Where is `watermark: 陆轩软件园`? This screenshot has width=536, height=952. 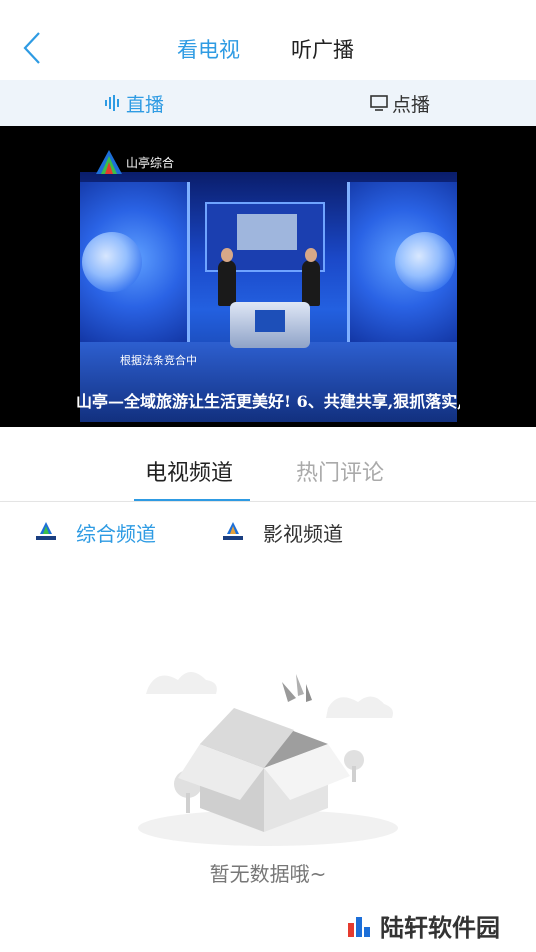 watermark: 陆轩软件园 is located at coordinates (423, 925).